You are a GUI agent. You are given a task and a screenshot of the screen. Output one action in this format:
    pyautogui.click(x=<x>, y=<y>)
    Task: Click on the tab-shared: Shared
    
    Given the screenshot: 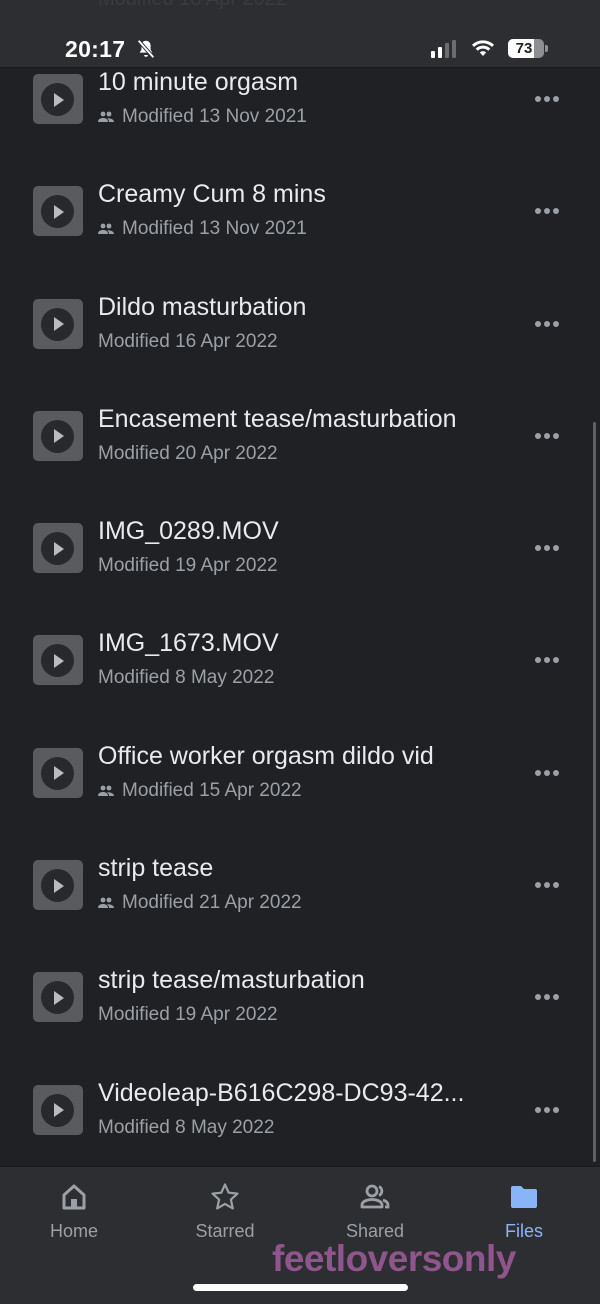 What is the action you would take?
    pyautogui.click(x=375, y=1211)
    